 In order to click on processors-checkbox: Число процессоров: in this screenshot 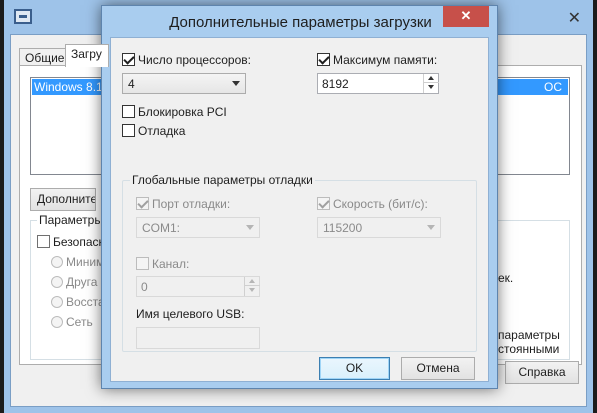, I will do `click(186, 60)`.